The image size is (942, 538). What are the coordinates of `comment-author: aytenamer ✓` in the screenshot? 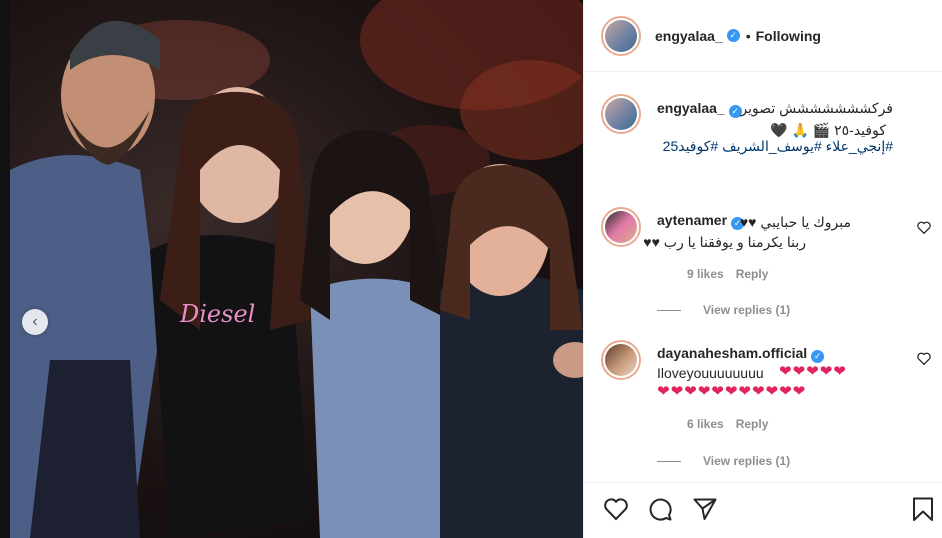 It's located at (701, 221).